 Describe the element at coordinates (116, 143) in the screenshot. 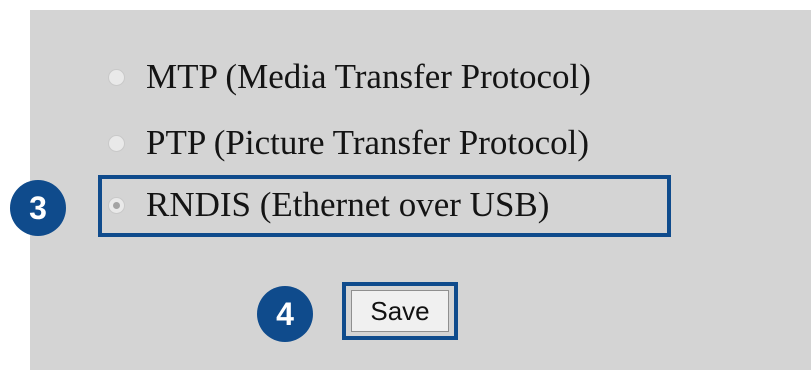

I see `ptp-radio-button` at that location.